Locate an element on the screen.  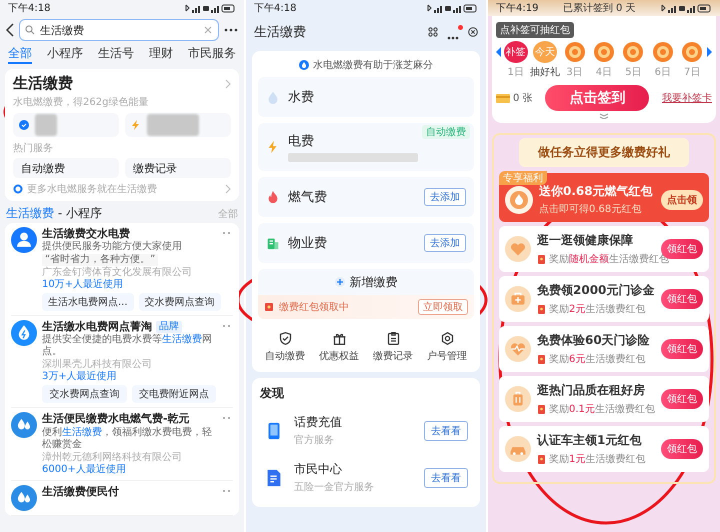
task-title: 做任务立得更多缴费好礼 is located at coordinates (604, 152).